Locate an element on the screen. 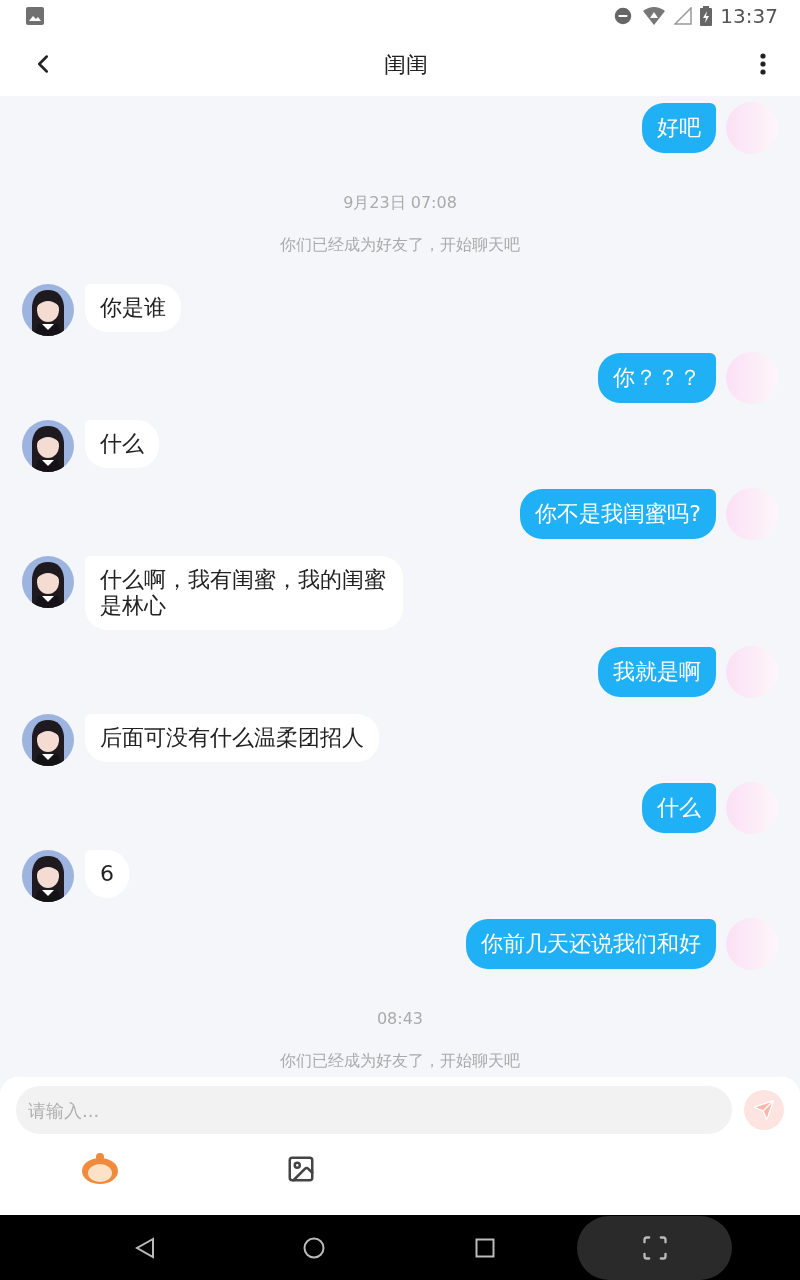 The image size is (800, 1280). chat-title: 闺闺 is located at coordinates (406, 64).